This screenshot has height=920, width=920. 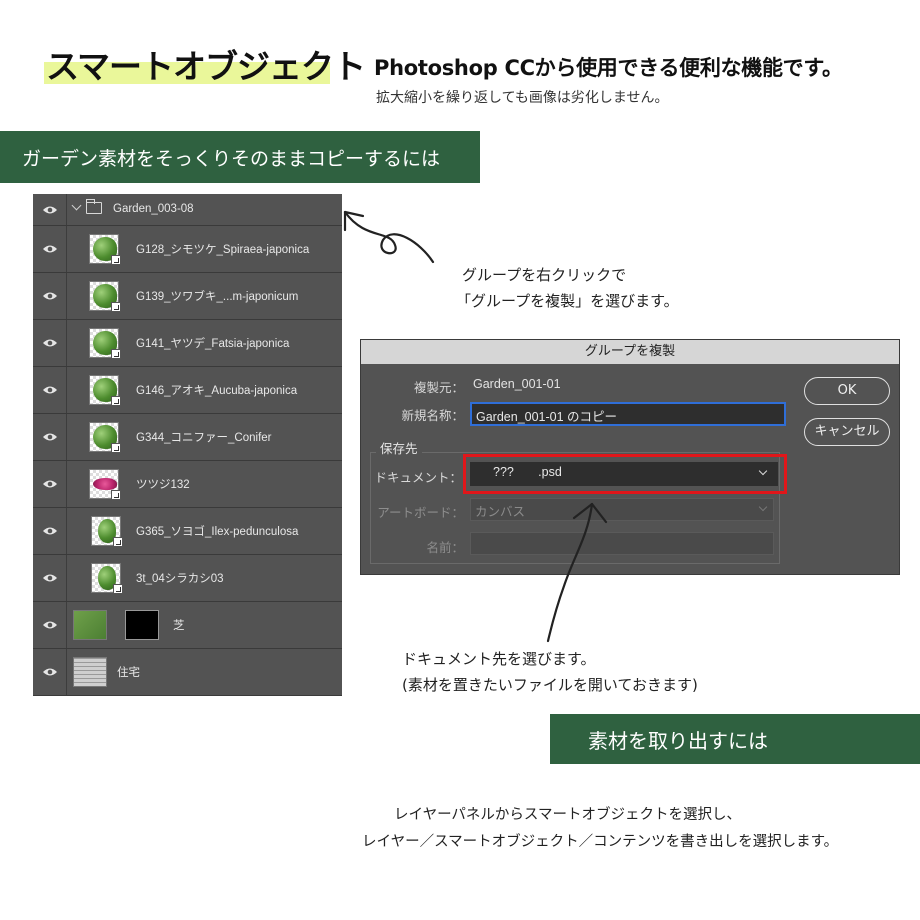 I want to click on layer-group-name: Garden_003-08, so click(x=153, y=209).